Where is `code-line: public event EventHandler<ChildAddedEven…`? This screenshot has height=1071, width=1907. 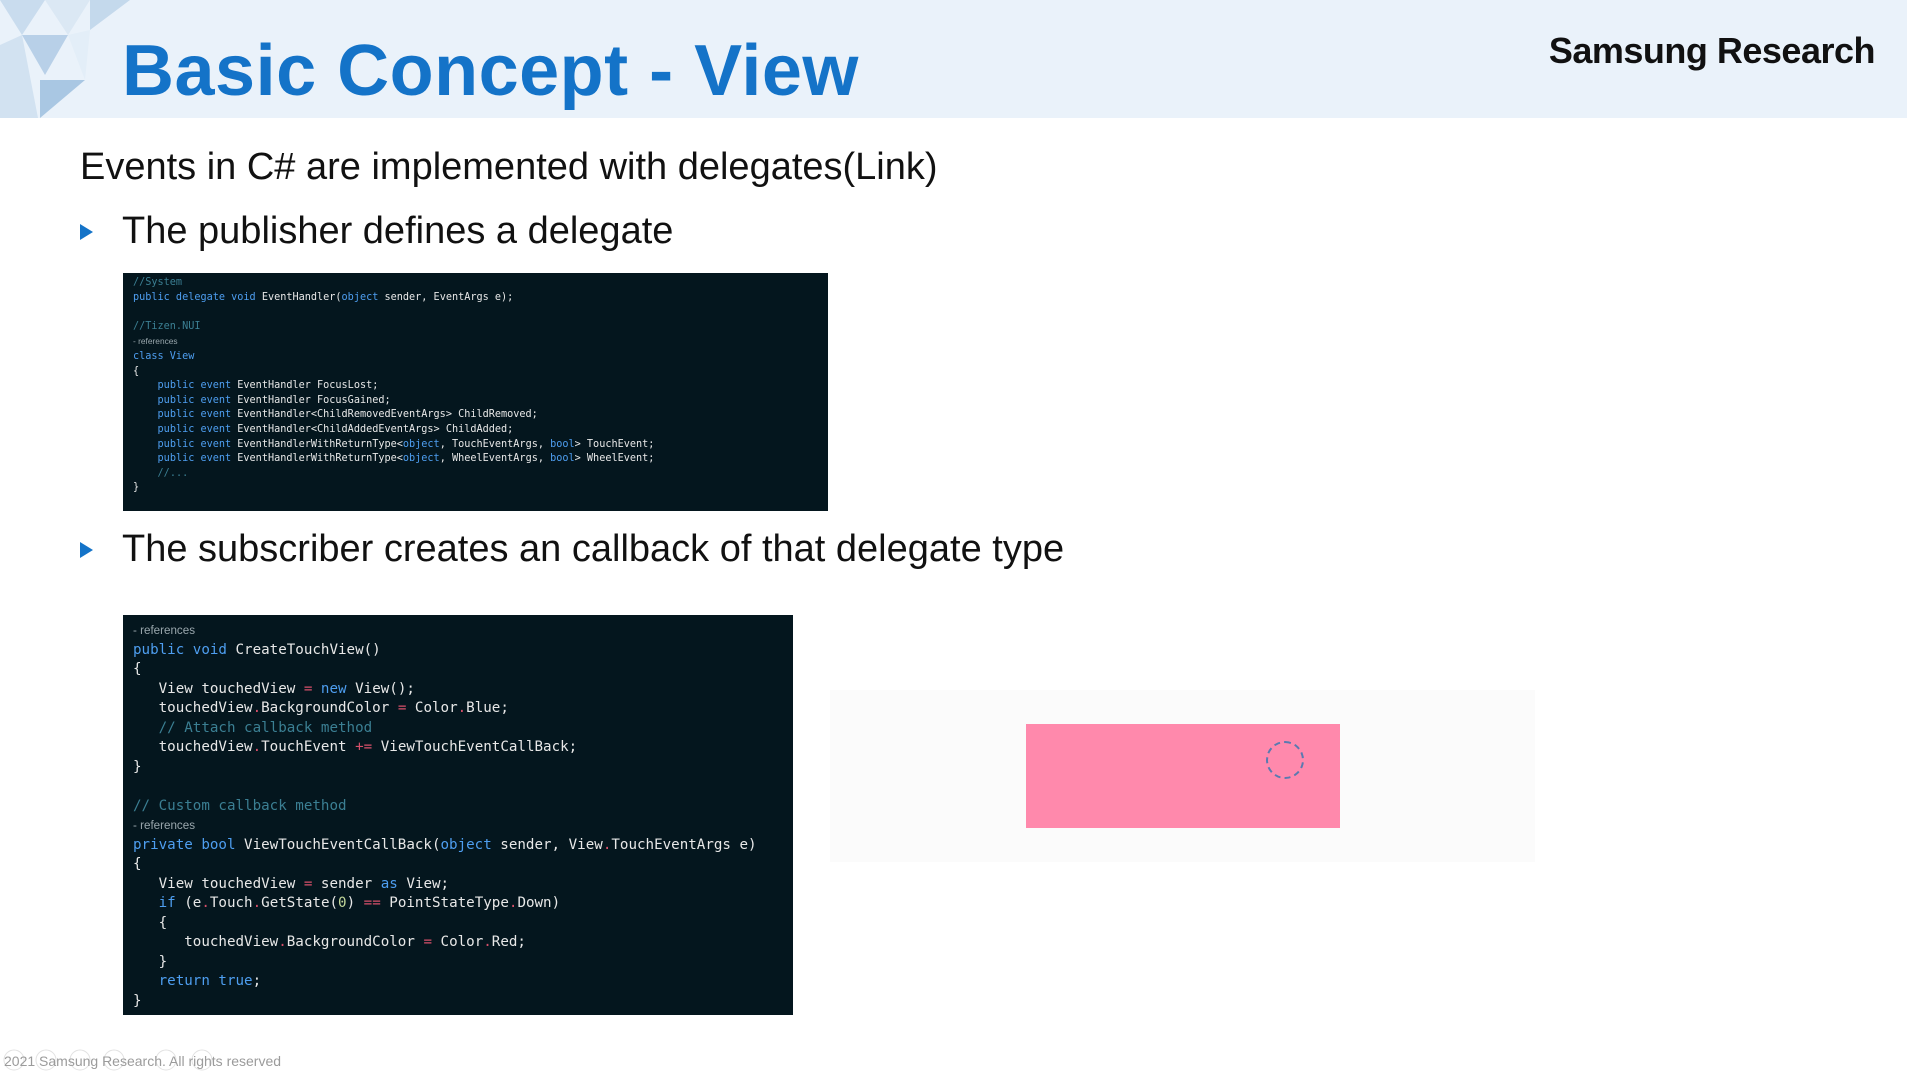
code-line: public event EventHandler<ChildAddedEven… is located at coordinates (335, 429).